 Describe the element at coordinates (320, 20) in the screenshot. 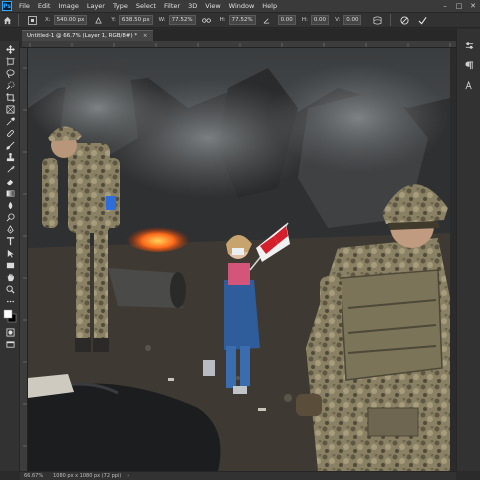

I see `horizontal-skew-field: 0.00` at that location.